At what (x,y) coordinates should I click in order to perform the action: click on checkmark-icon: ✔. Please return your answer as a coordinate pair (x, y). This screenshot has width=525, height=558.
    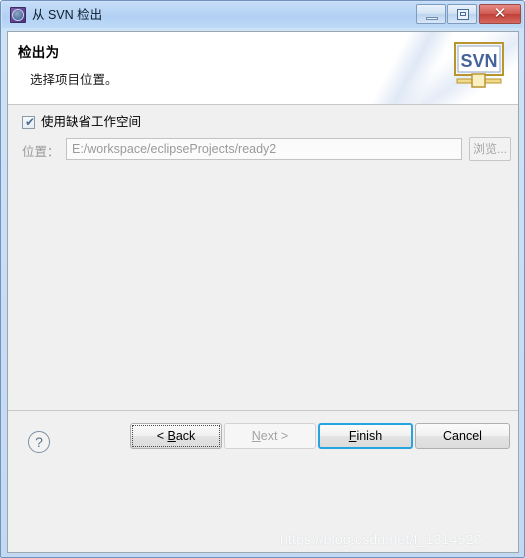
    Looking at the image, I should click on (30, 122).